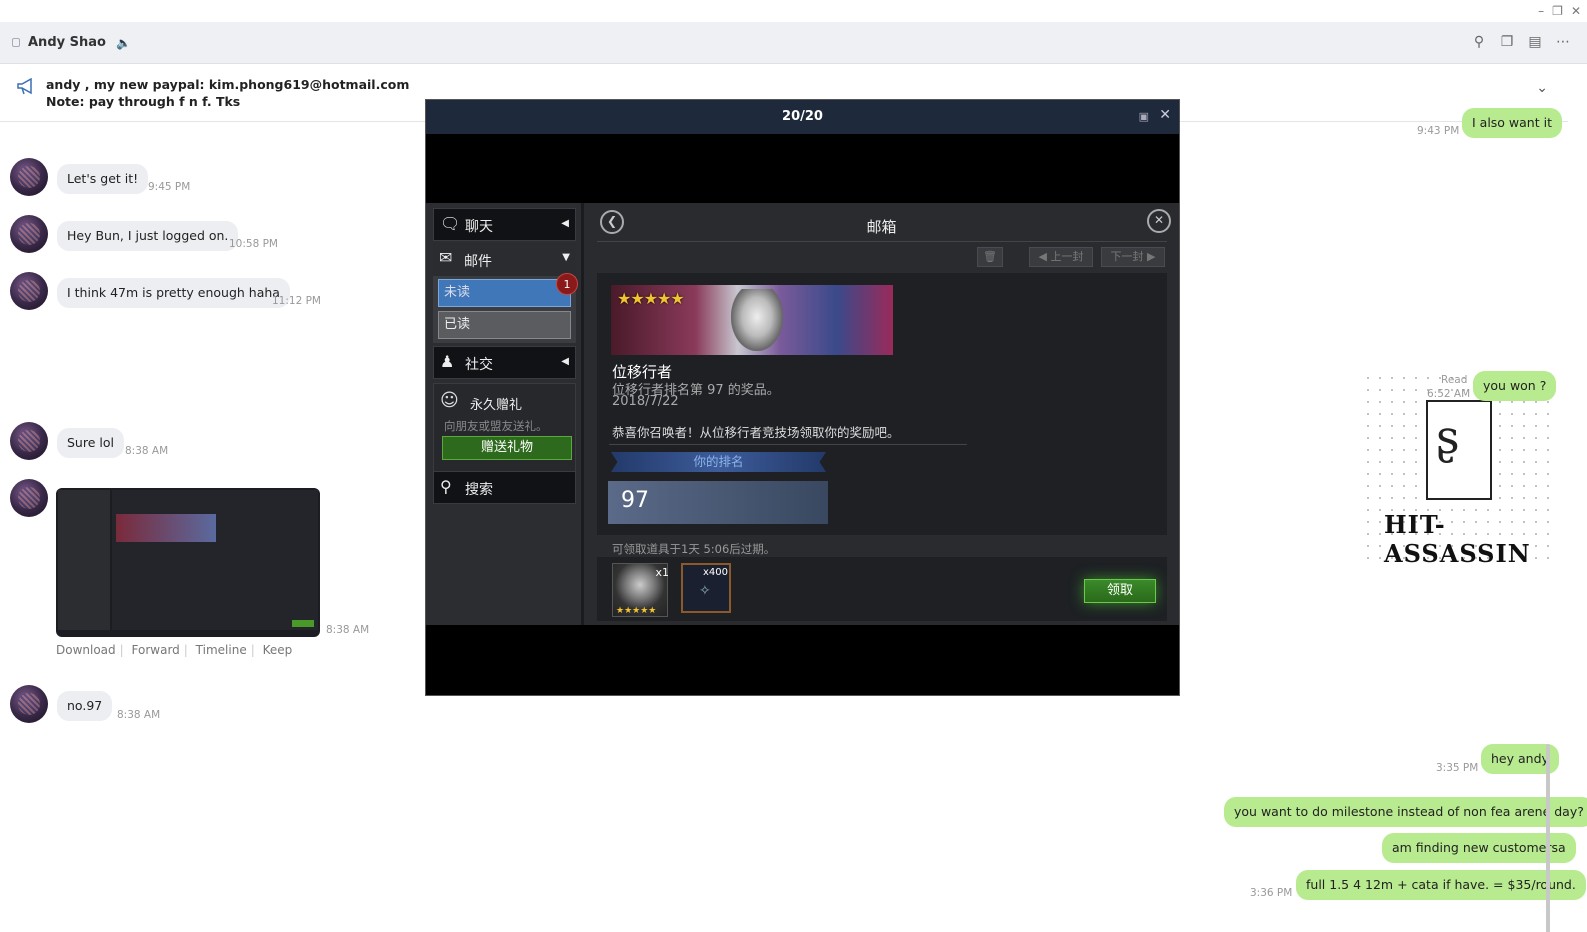 The width and height of the screenshot is (1587, 932). Describe the element at coordinates (662, 572) in the screenshot. I see `reward-count: x1` at that location.